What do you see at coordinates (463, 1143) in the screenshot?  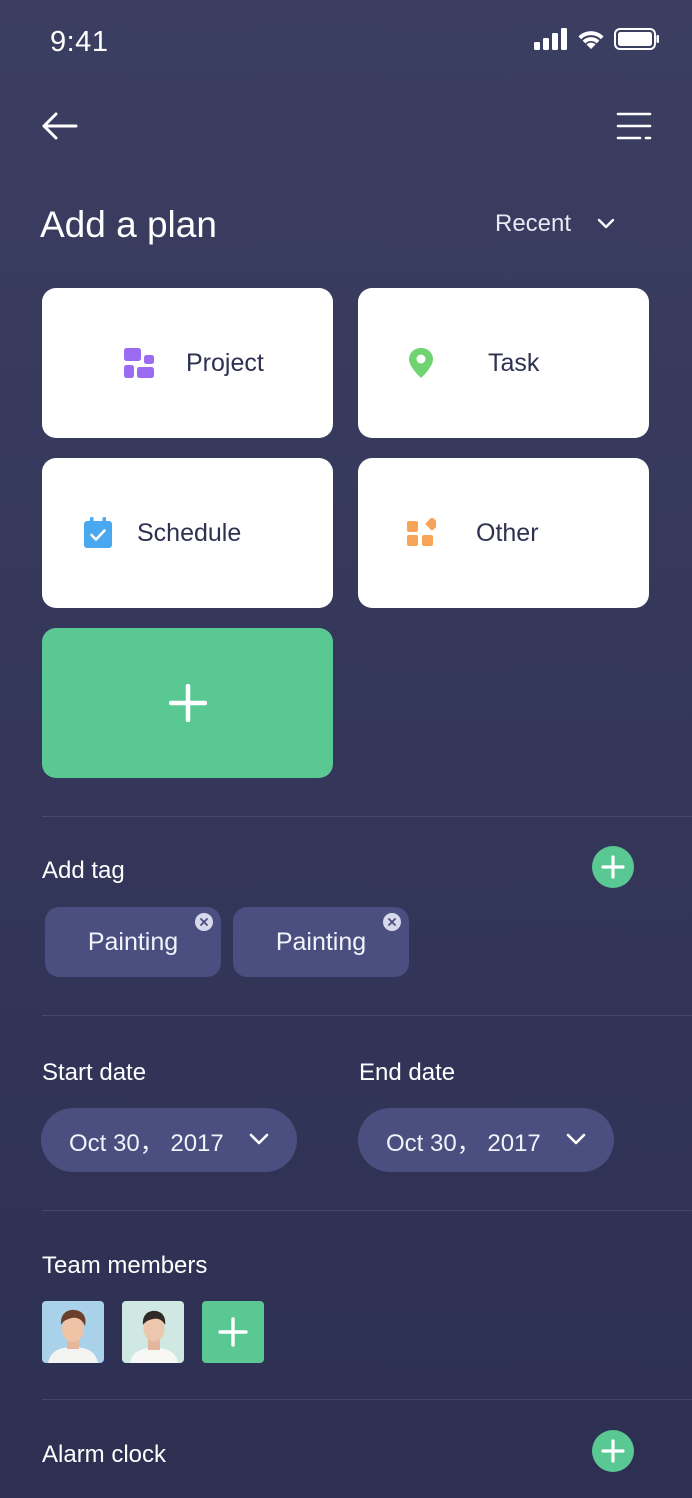 I see `end-date-value: Oct 30， 2017` at bounding box center [463, 1143].